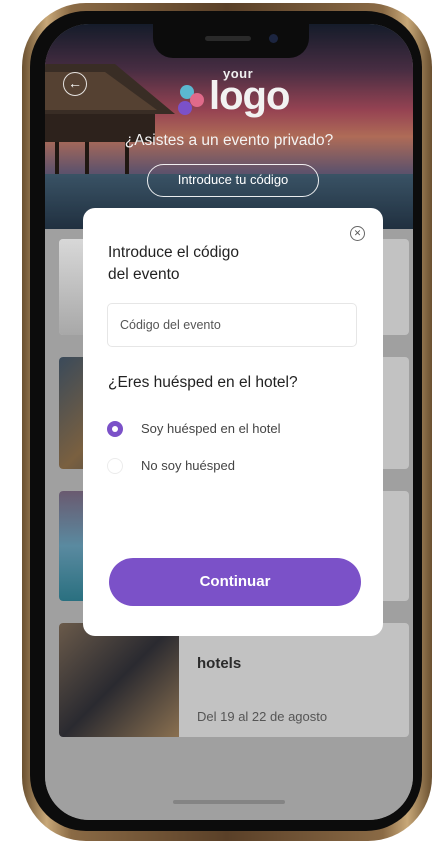  I want to click on continue-button: Continuar, so click(235, 582).